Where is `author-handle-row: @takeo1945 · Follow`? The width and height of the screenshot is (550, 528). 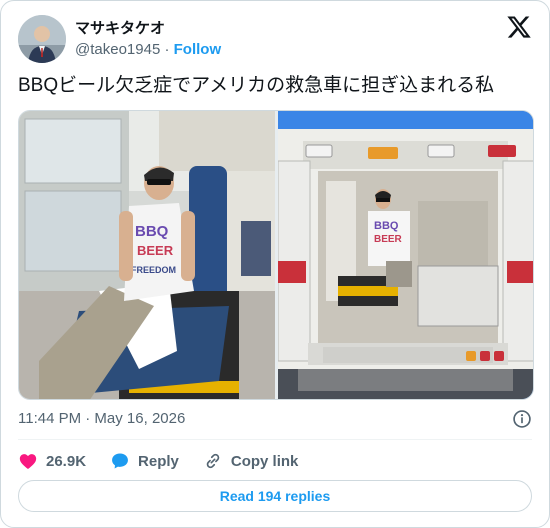 author-handle-row: @takeo1945 · Follow is located at coordinates (148, 49).